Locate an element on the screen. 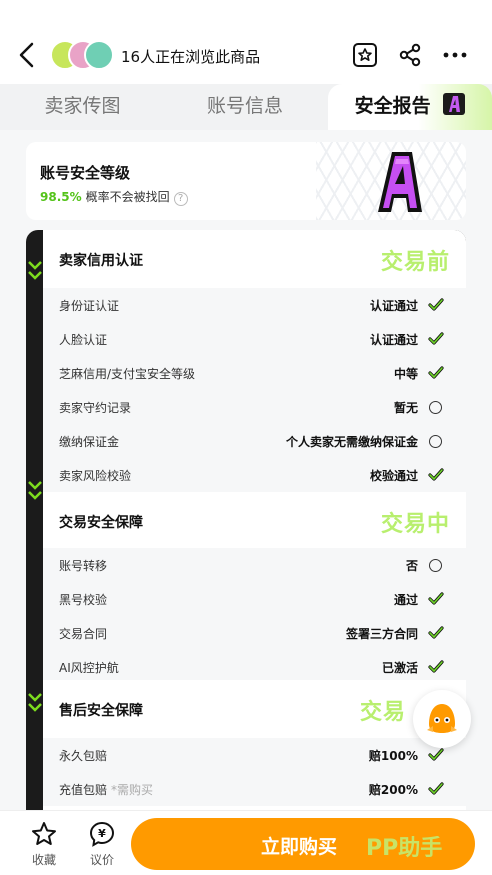 The image size is (492, 875). section-header-after-sales: 售后安全保障 交易 is located at coordinates (254, 709).